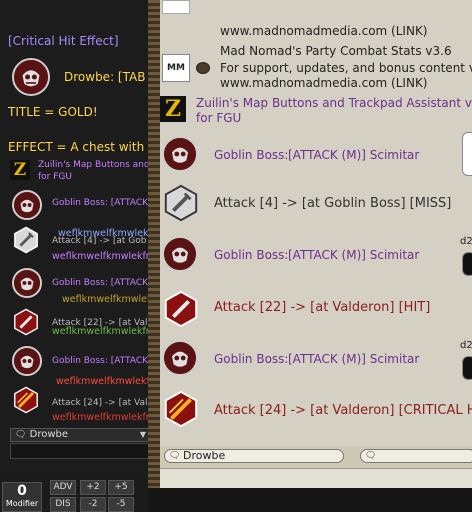  Describe the element at coordinates (22, 503) in the screenshot. I see `modifier-label: Modifier` at that location.